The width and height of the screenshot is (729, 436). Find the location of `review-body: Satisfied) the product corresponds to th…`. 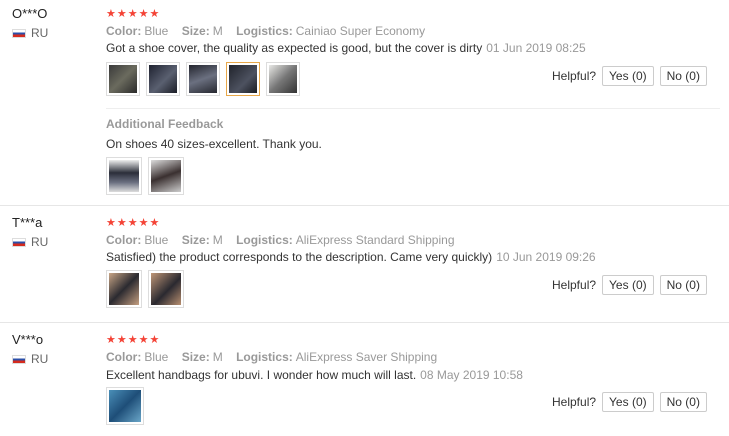

review-body: Satisfied) the product corresponds to th… is located at coordinates (351, 257).